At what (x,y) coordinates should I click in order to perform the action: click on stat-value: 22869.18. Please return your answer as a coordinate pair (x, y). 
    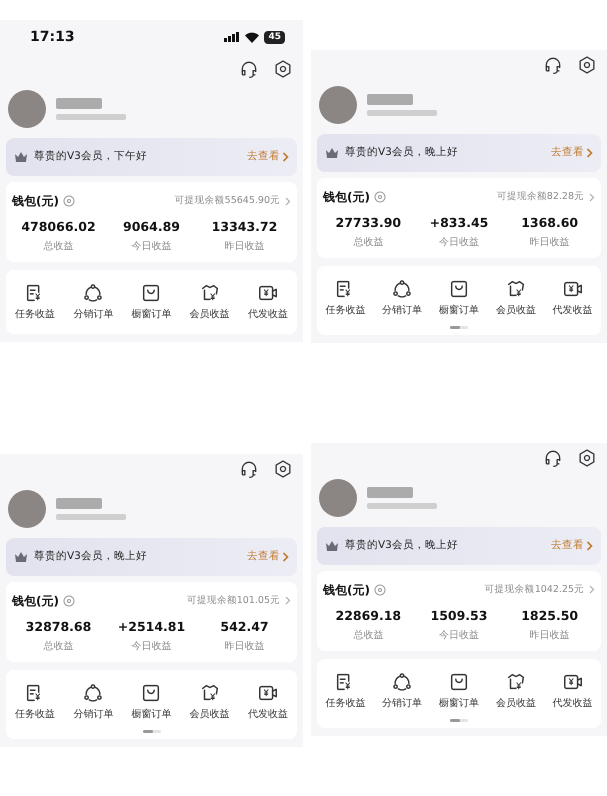
    Looking at the image, I should click on (369, 615).